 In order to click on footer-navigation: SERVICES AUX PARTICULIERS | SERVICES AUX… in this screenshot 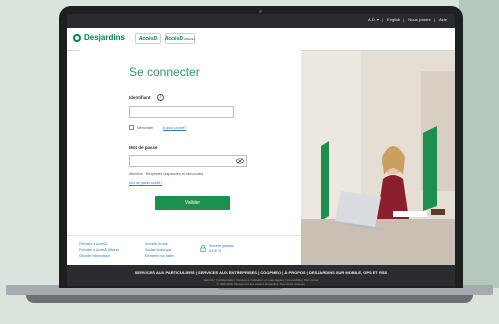, I will do `click(261, 272)`.